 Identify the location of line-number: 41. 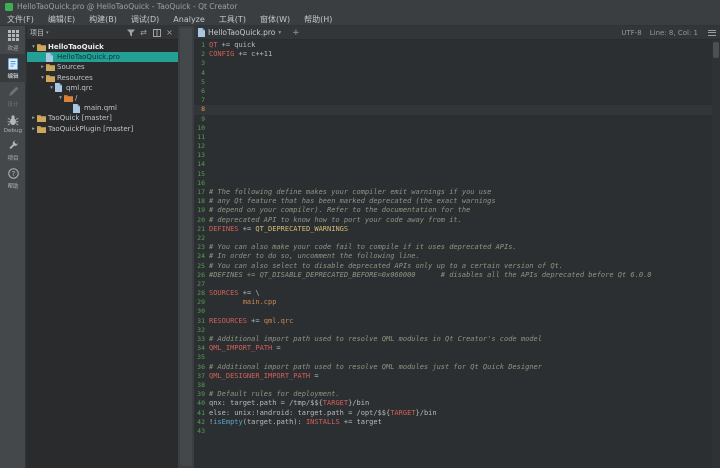
(201, 412).